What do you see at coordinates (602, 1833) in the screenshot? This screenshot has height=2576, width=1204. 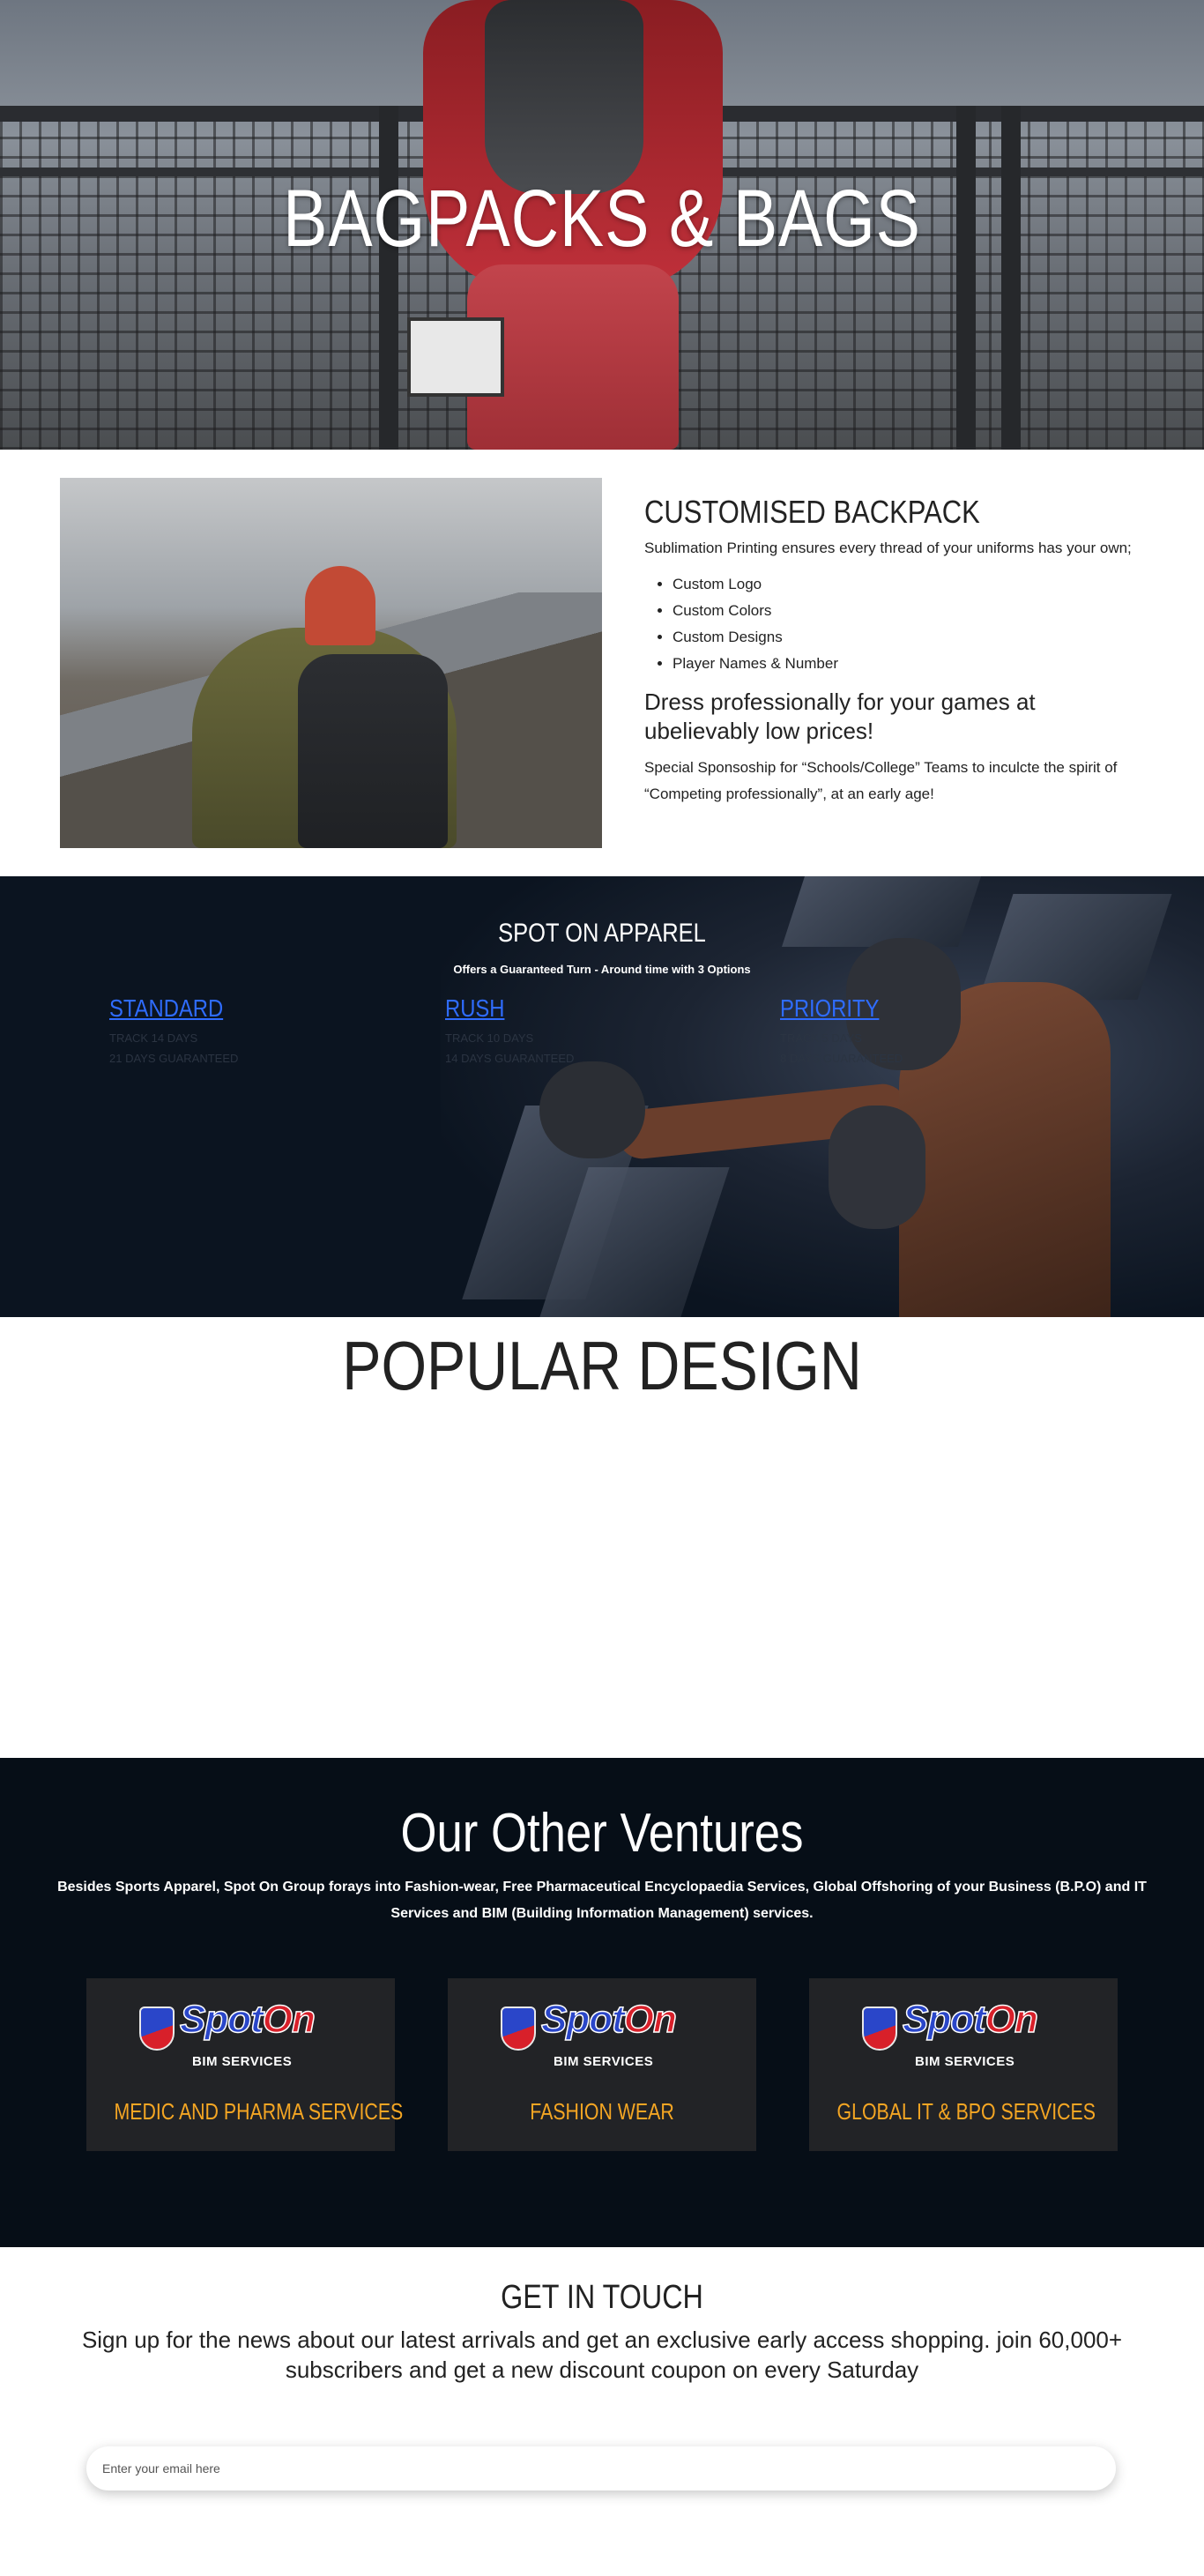 I see `ventures-title: Our Other Ventures` at bounding box center [602, 1833].